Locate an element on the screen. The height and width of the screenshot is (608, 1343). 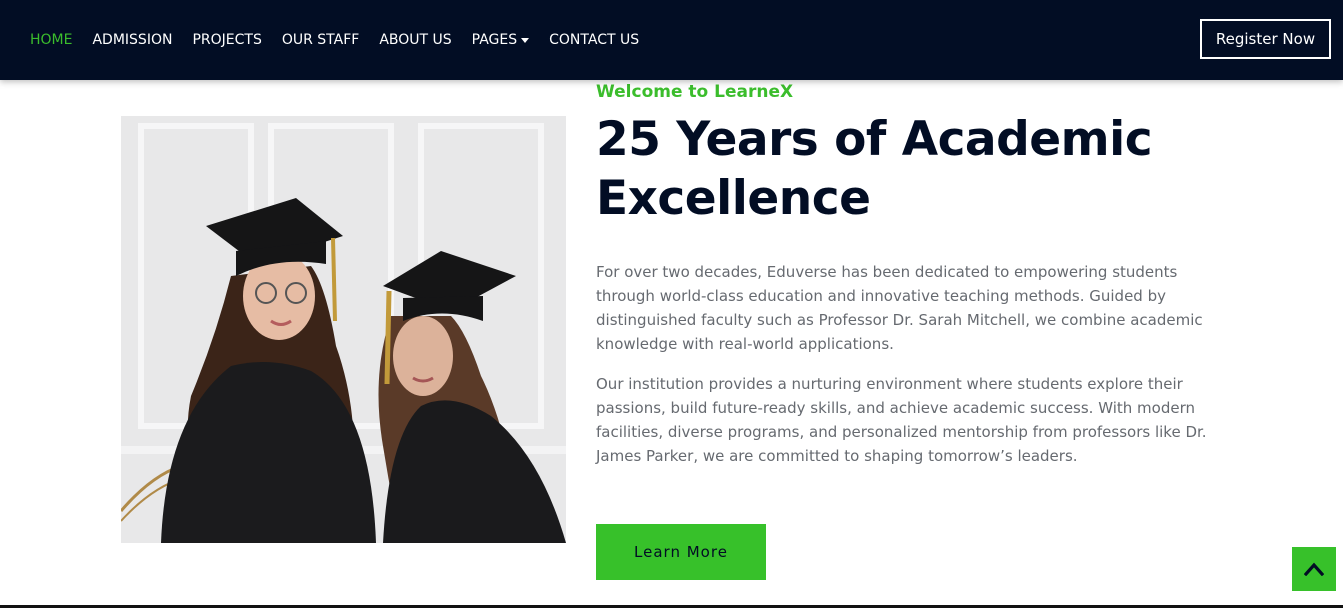
nav-item-label: OUR STAFF is located at coordinates (320, 40).